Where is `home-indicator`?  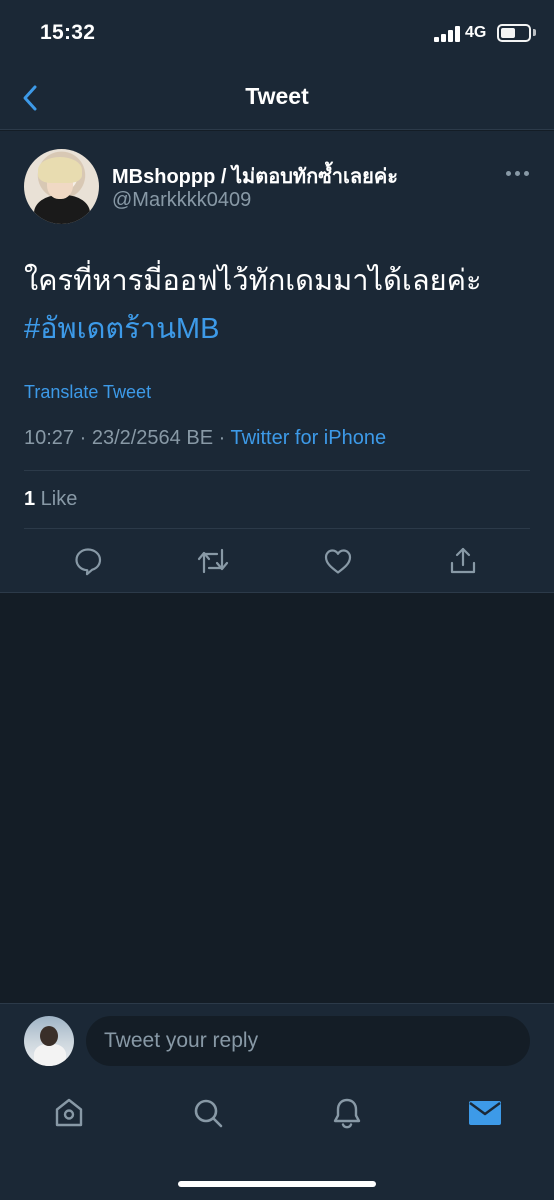
home-indicator is located at coordinates (277, 1184).